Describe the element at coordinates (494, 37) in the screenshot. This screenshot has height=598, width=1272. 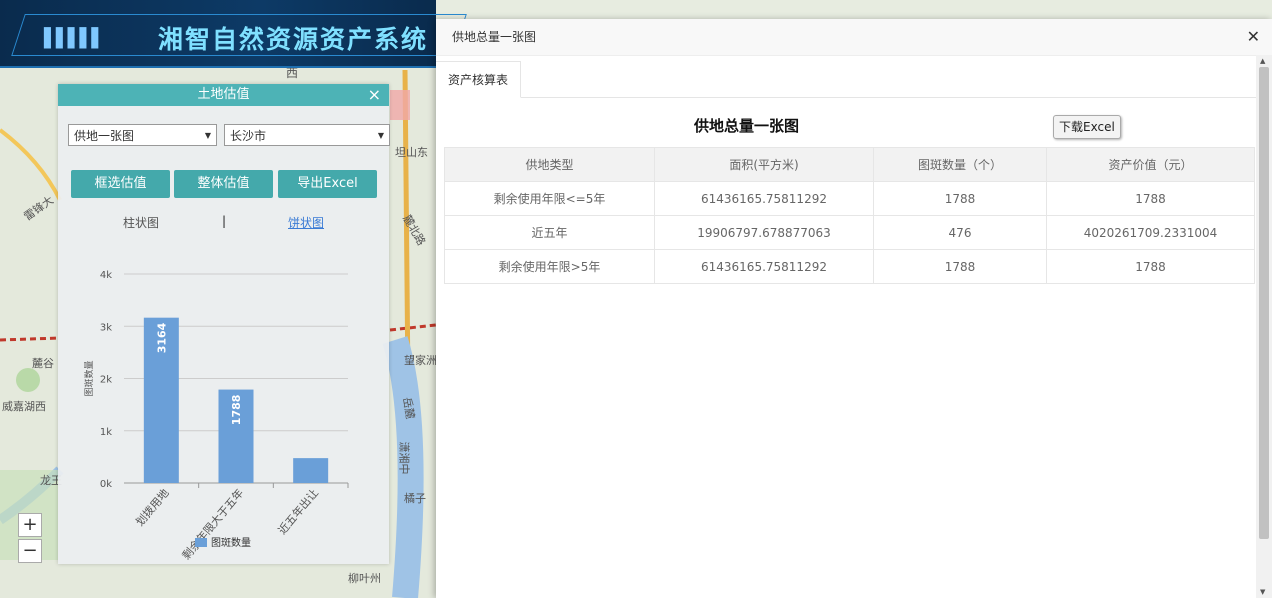
I see `dialog-title: 供地总量一张图` at that location.